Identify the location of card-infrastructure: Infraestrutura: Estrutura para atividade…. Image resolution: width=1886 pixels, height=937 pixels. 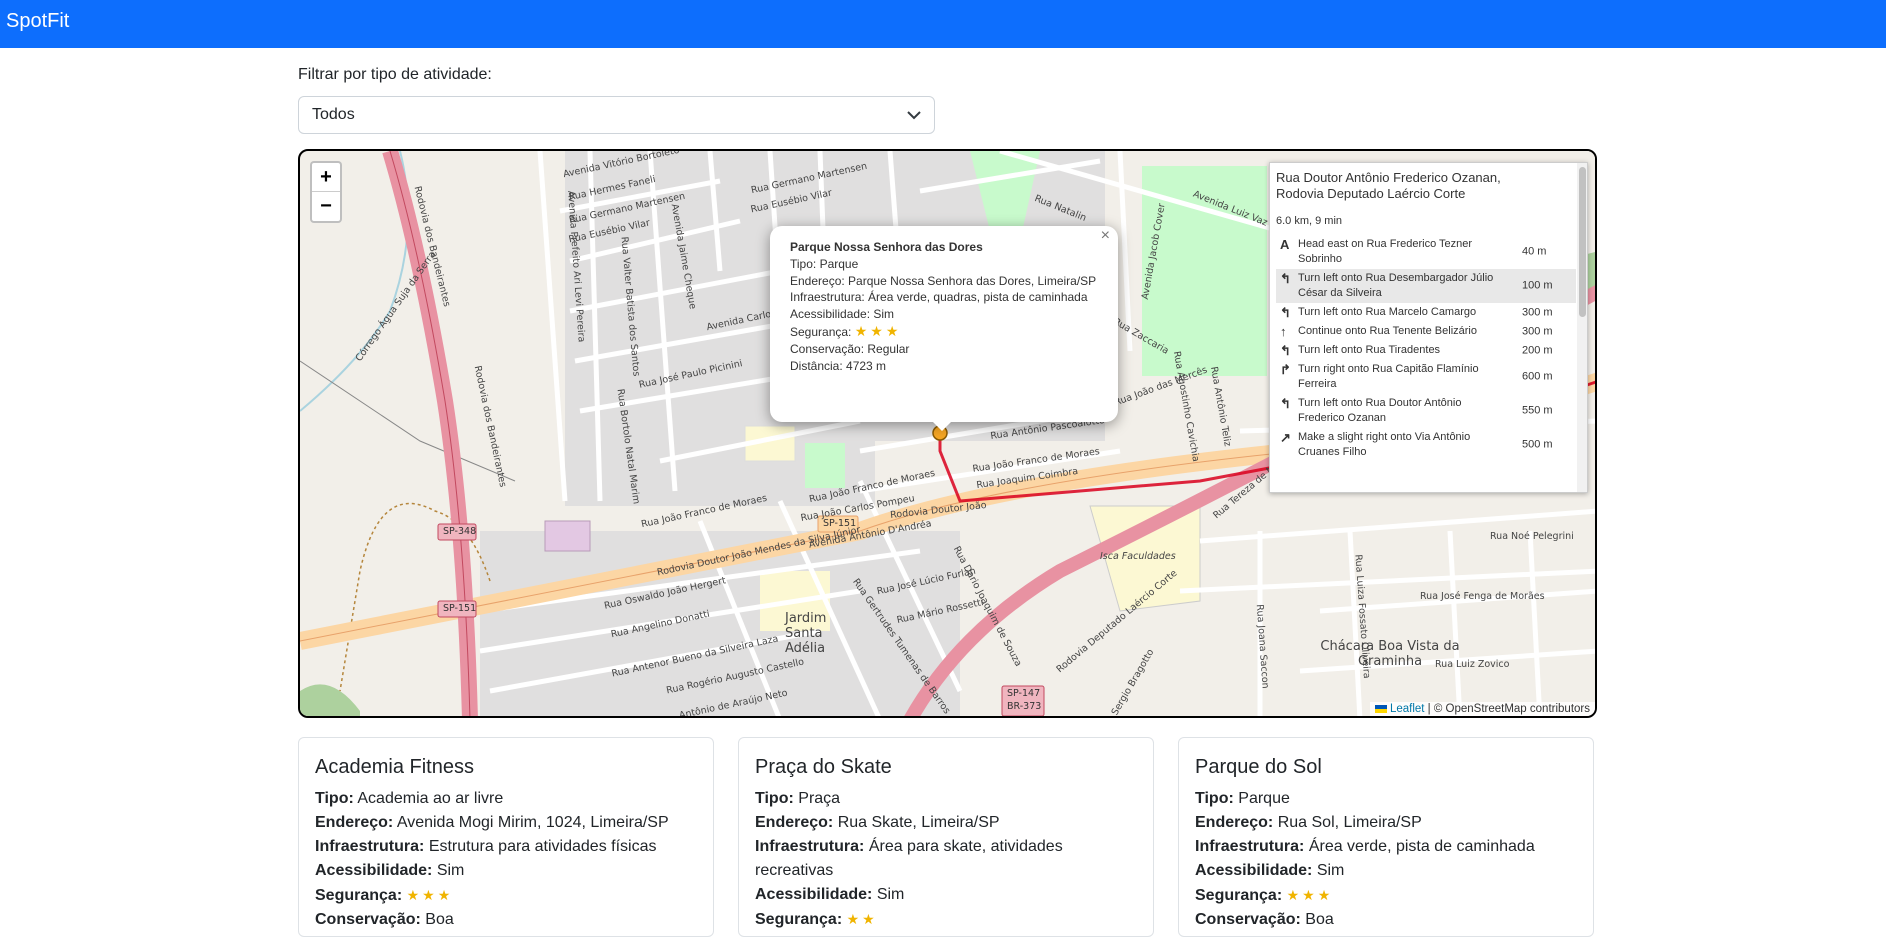
(486, 846).